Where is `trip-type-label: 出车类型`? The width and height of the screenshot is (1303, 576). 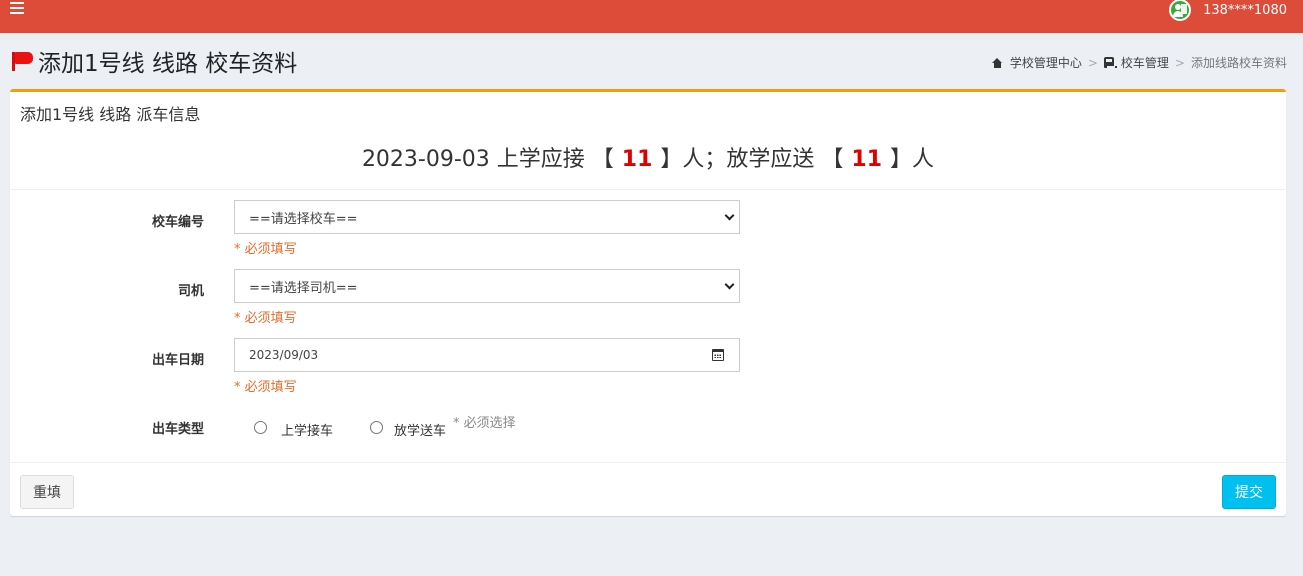
trip-type-label: 出车类型 is located at coordinates (177, 429).